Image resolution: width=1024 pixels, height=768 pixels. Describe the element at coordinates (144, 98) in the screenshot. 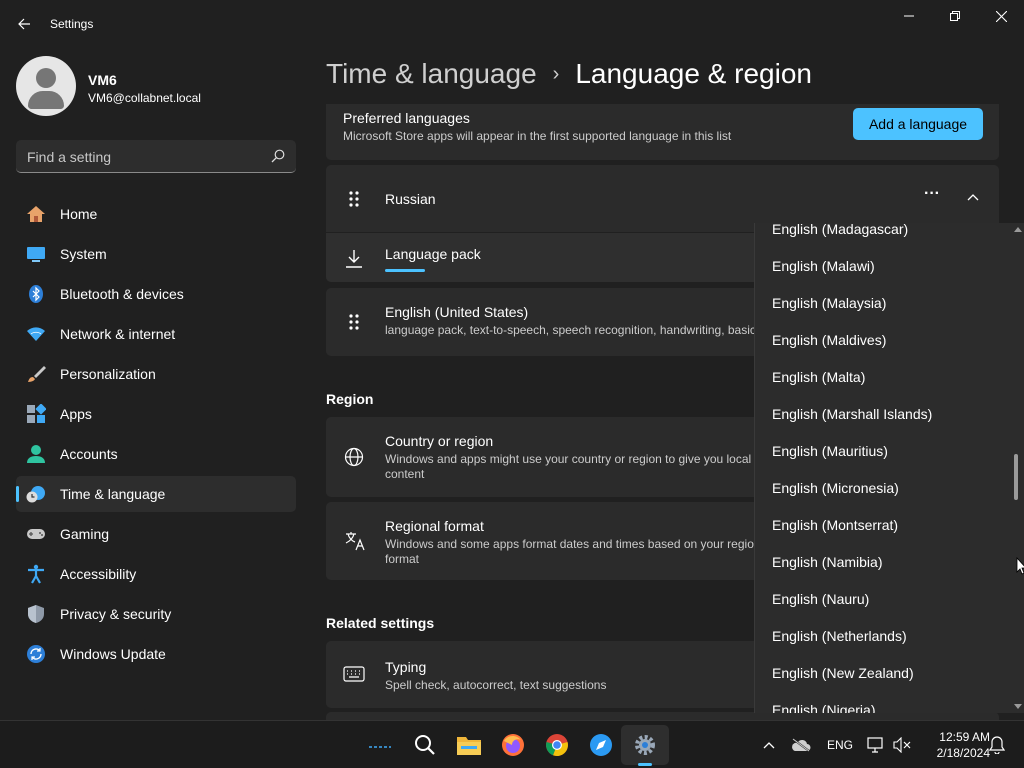

I see `profile-email: VM6@collabnet.local` at that location.